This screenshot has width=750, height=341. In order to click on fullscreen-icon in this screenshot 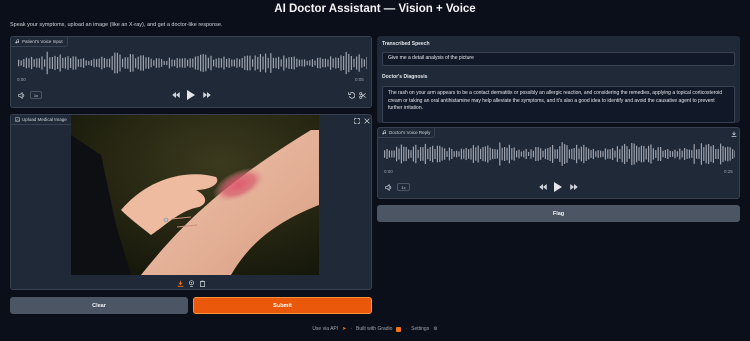, I will do `click(356, 120)`.